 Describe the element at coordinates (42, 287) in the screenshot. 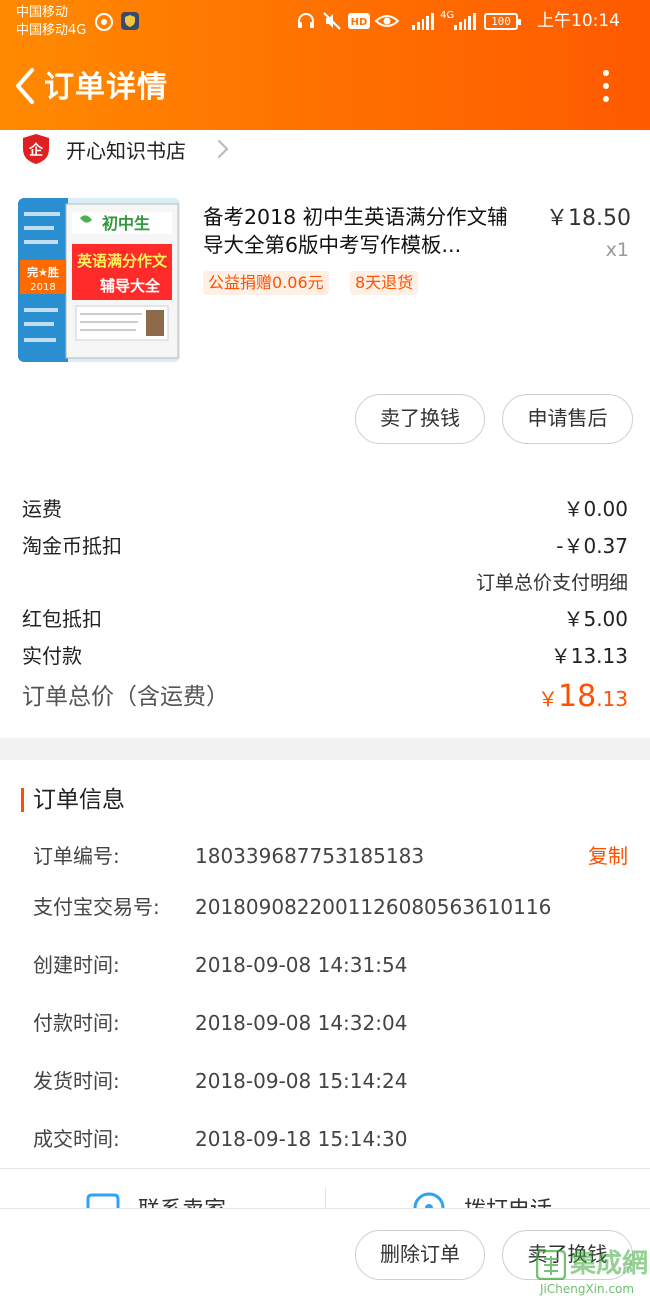

I see `svg-text: 2018` at that location.